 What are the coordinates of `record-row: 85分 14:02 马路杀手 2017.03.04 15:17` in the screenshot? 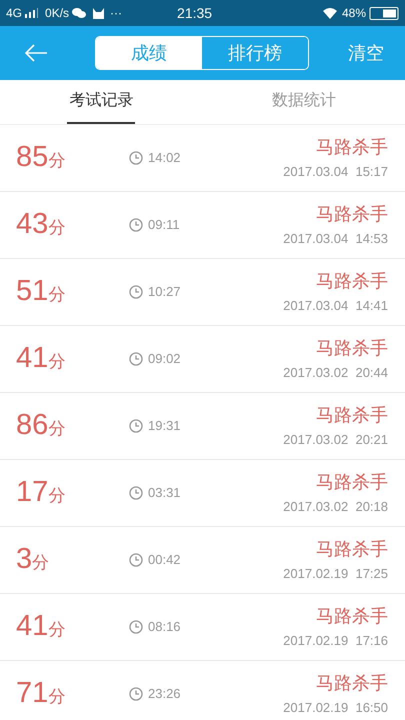 It's located at (202, 158).